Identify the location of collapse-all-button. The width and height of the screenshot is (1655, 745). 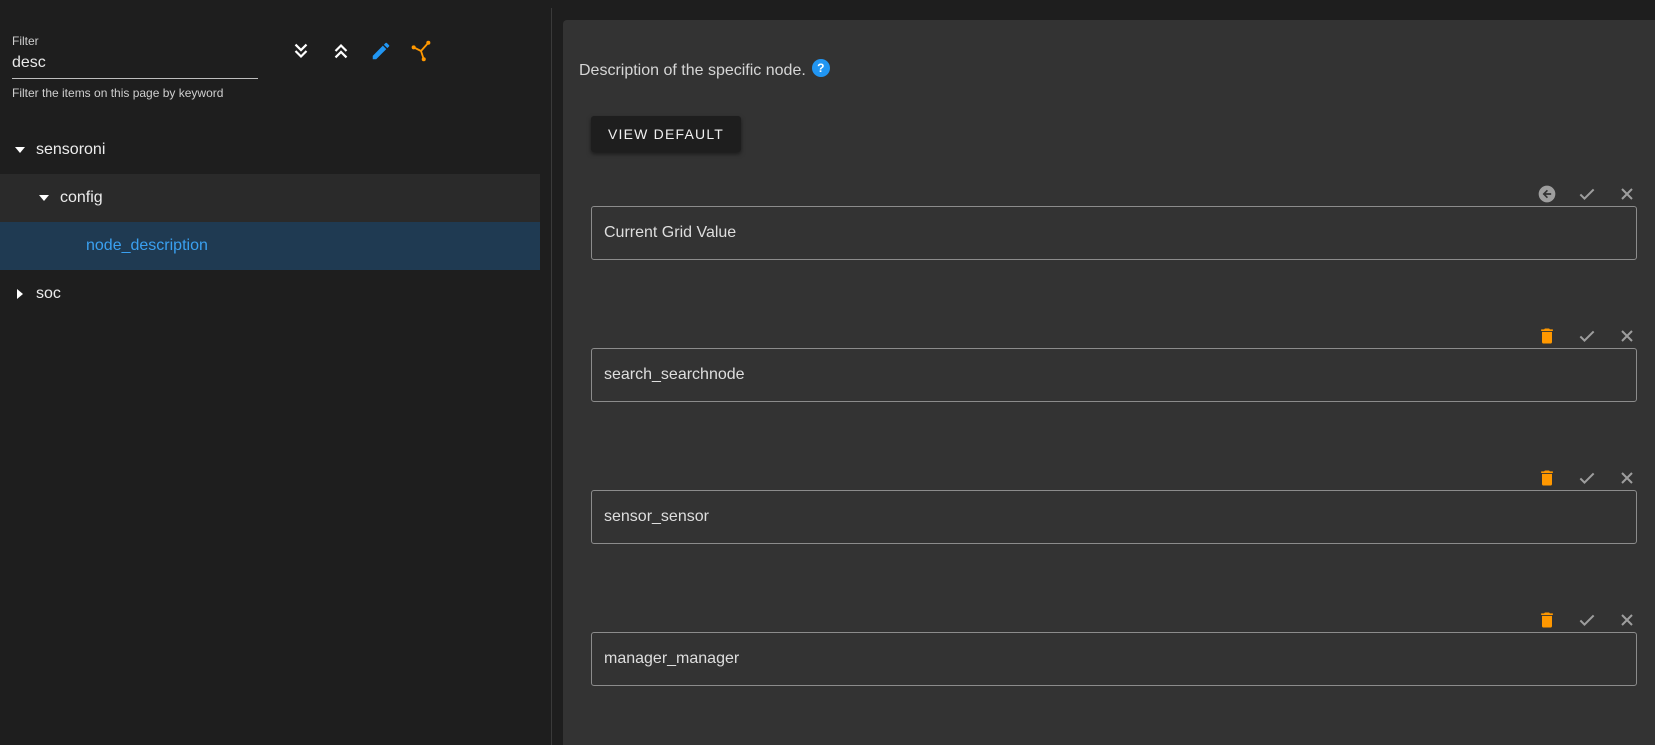
(341, 51).